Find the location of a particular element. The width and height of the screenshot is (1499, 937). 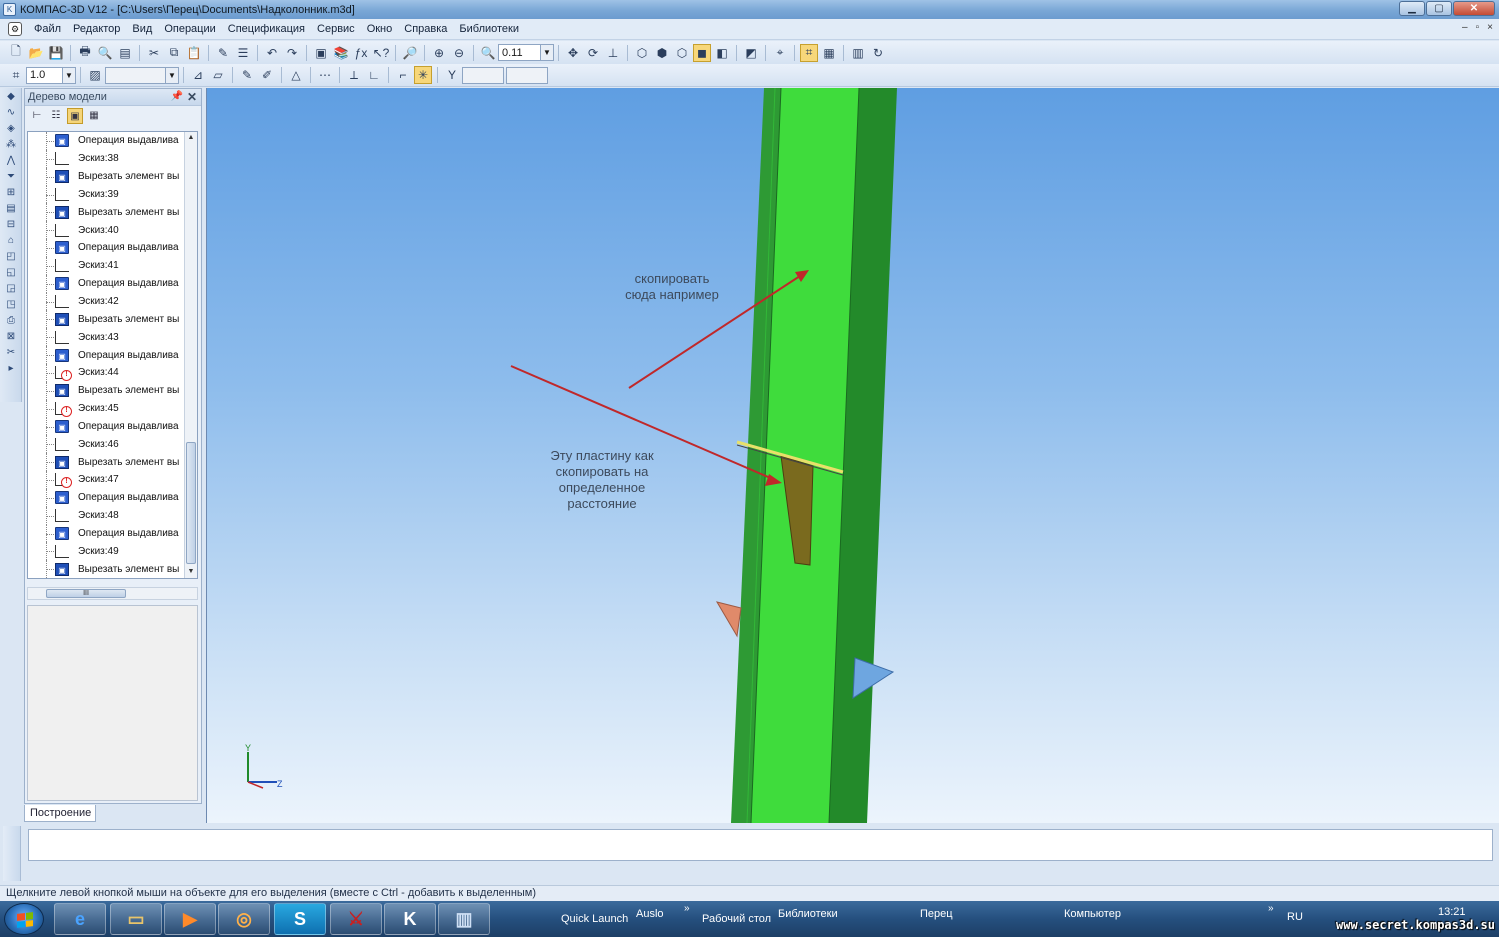

new-document-icon: 🗋 is located at coordinates (16, 53).